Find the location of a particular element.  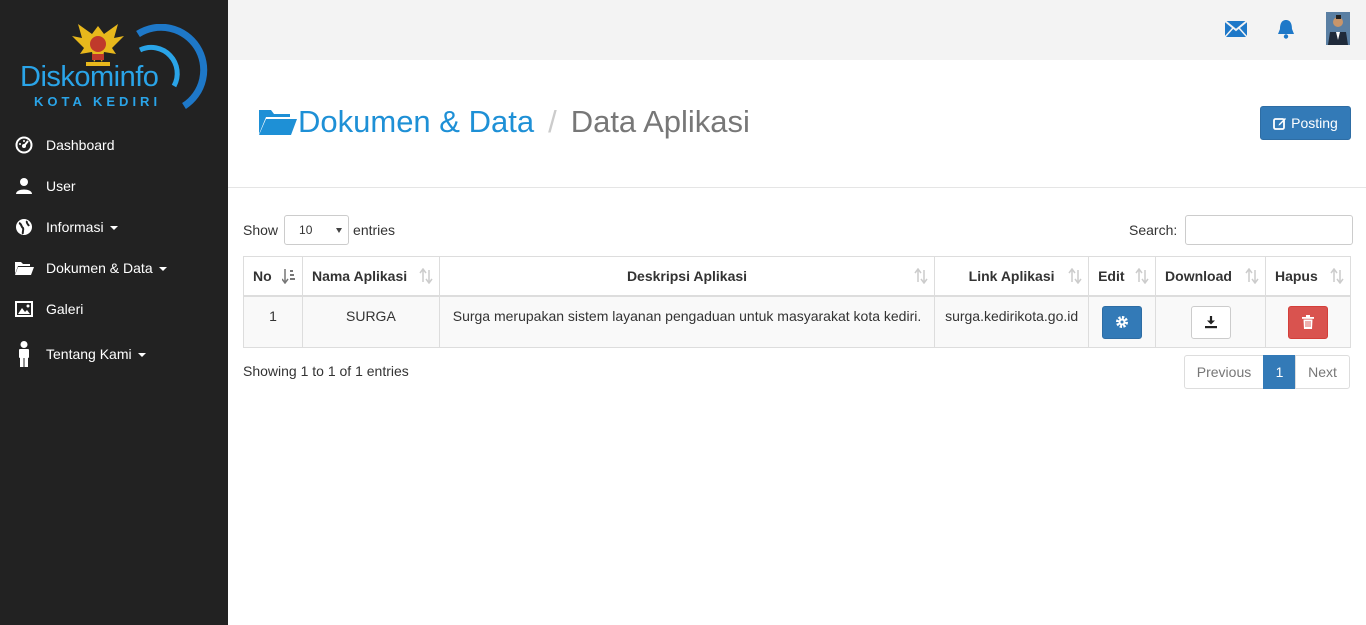

table-info: Showing 1 to 1 of 1 entries is located at coordinates (326, 371).